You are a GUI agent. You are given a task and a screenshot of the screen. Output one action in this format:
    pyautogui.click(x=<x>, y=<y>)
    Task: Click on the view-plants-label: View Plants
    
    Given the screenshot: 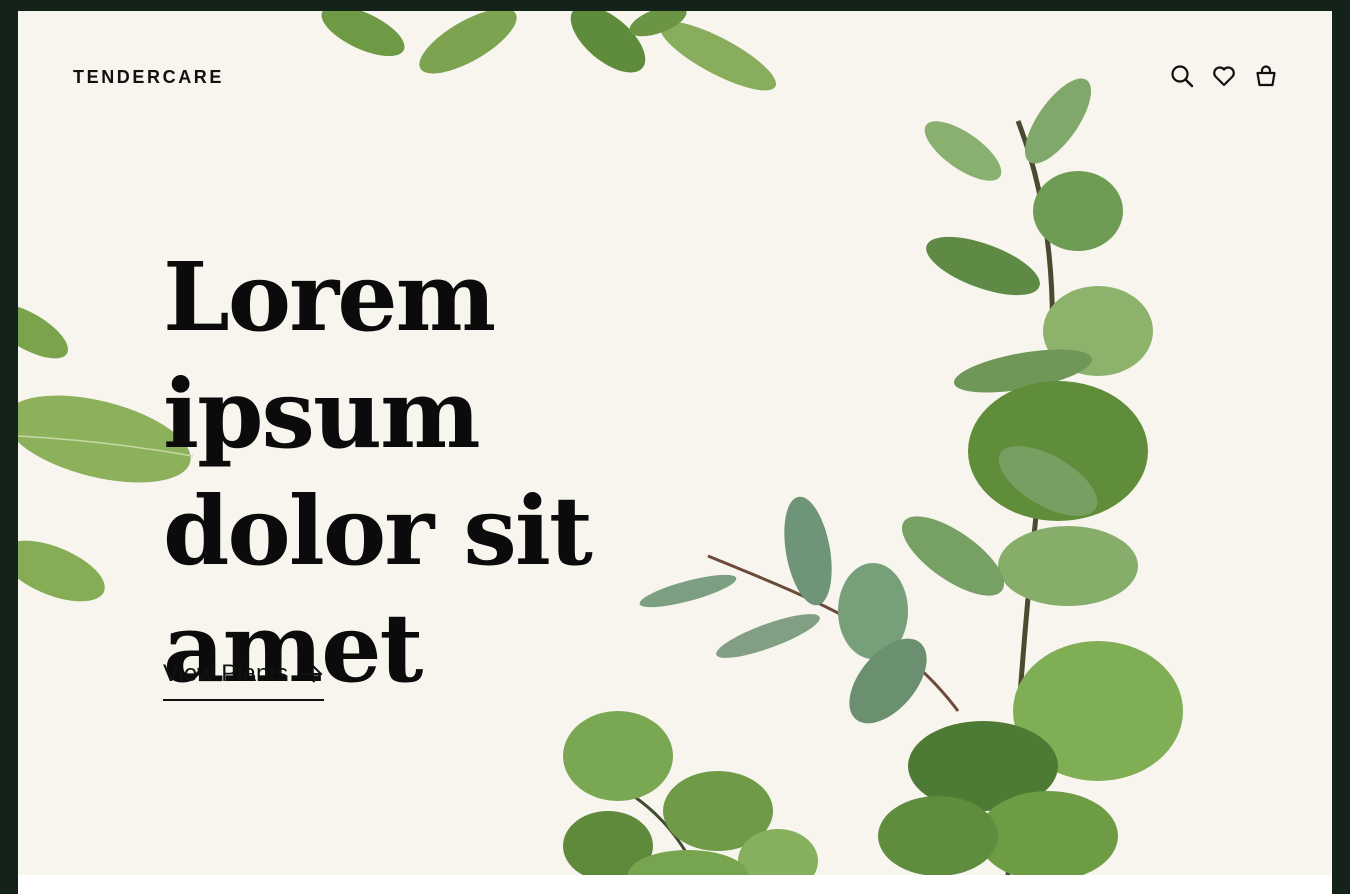 What is the action you would take?
    pyautogui.click(x=225, y=673)
    